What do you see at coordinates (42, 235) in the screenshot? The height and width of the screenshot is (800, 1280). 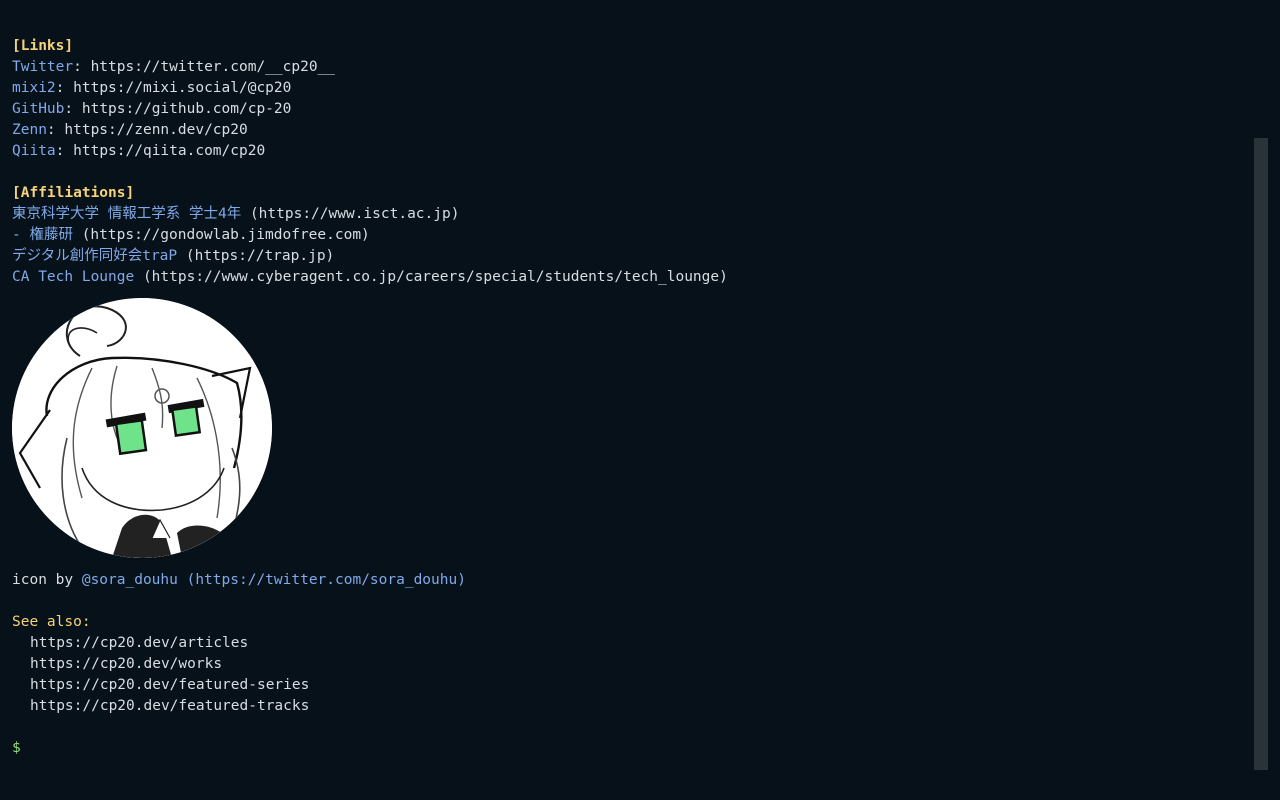 I see `affiliation-name: - 権藤研` at bounding box center [42, 235].